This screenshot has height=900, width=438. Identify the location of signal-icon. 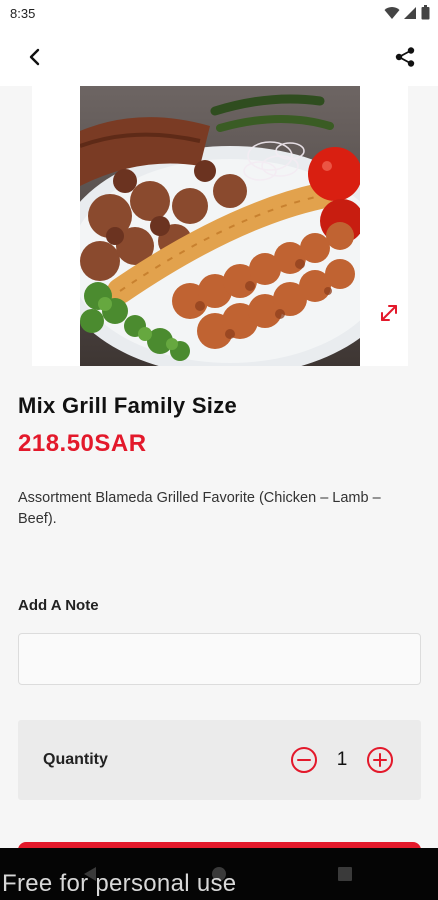
(410, 12).